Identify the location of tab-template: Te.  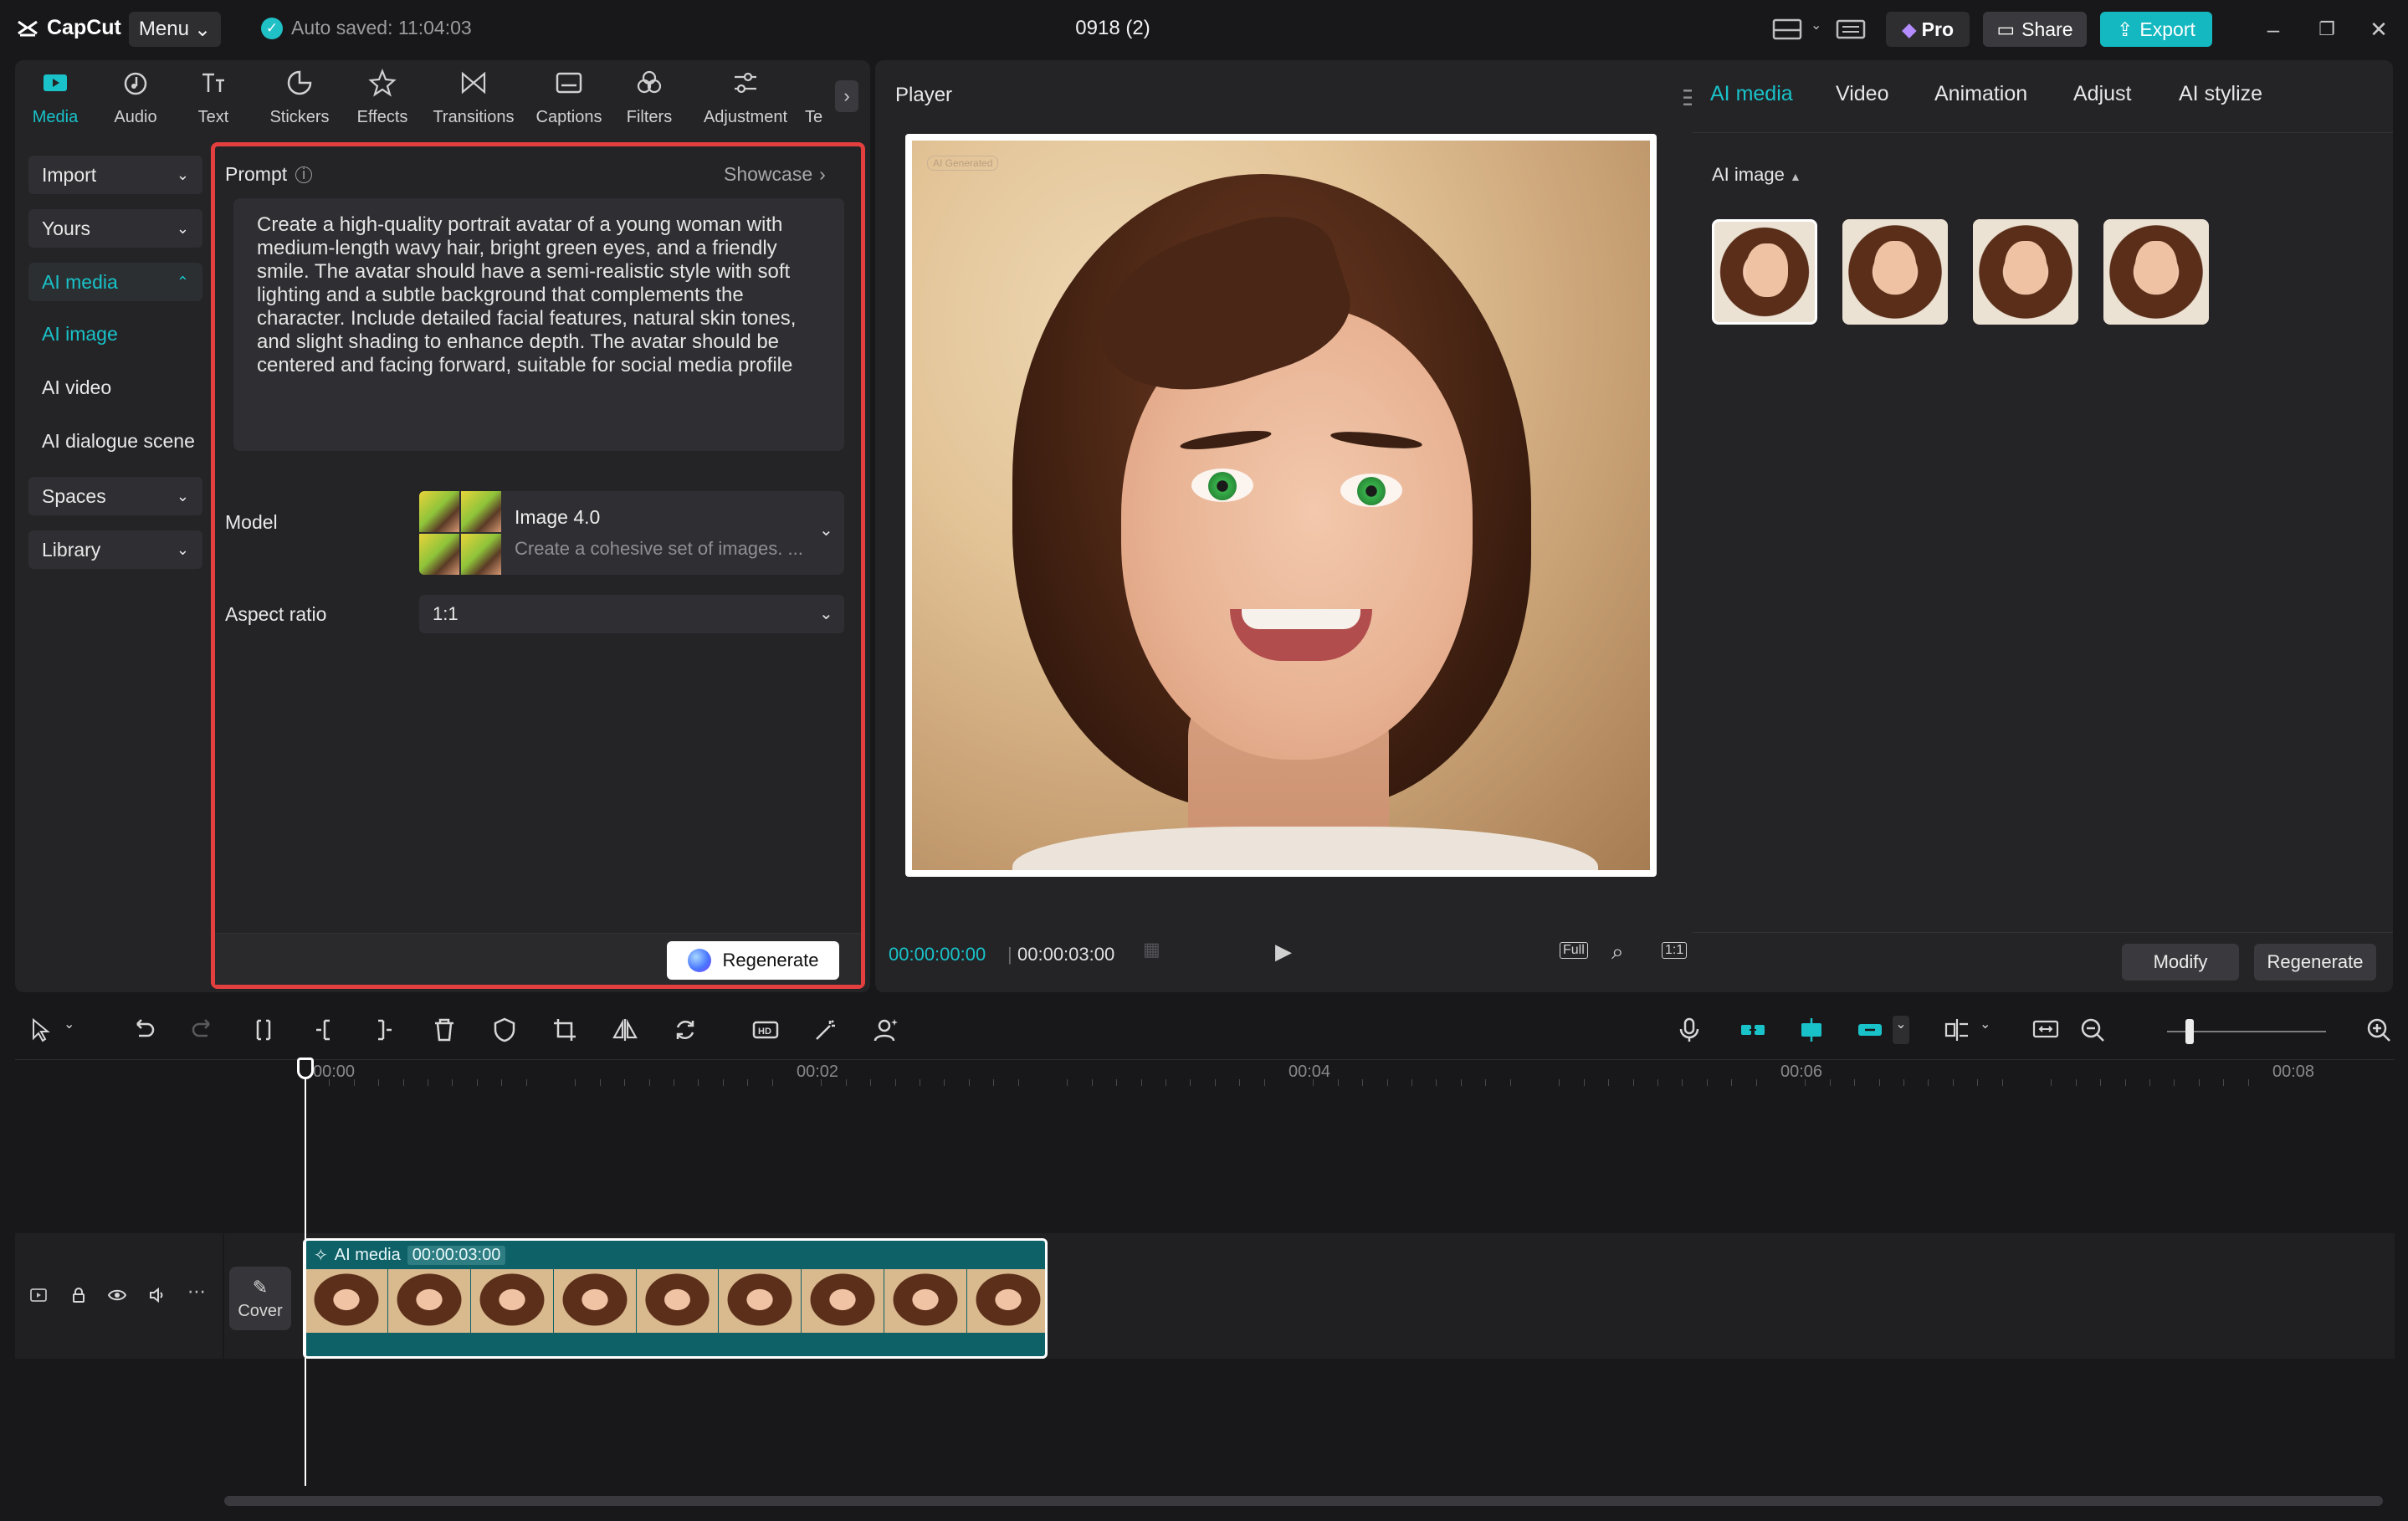
(816, 98).